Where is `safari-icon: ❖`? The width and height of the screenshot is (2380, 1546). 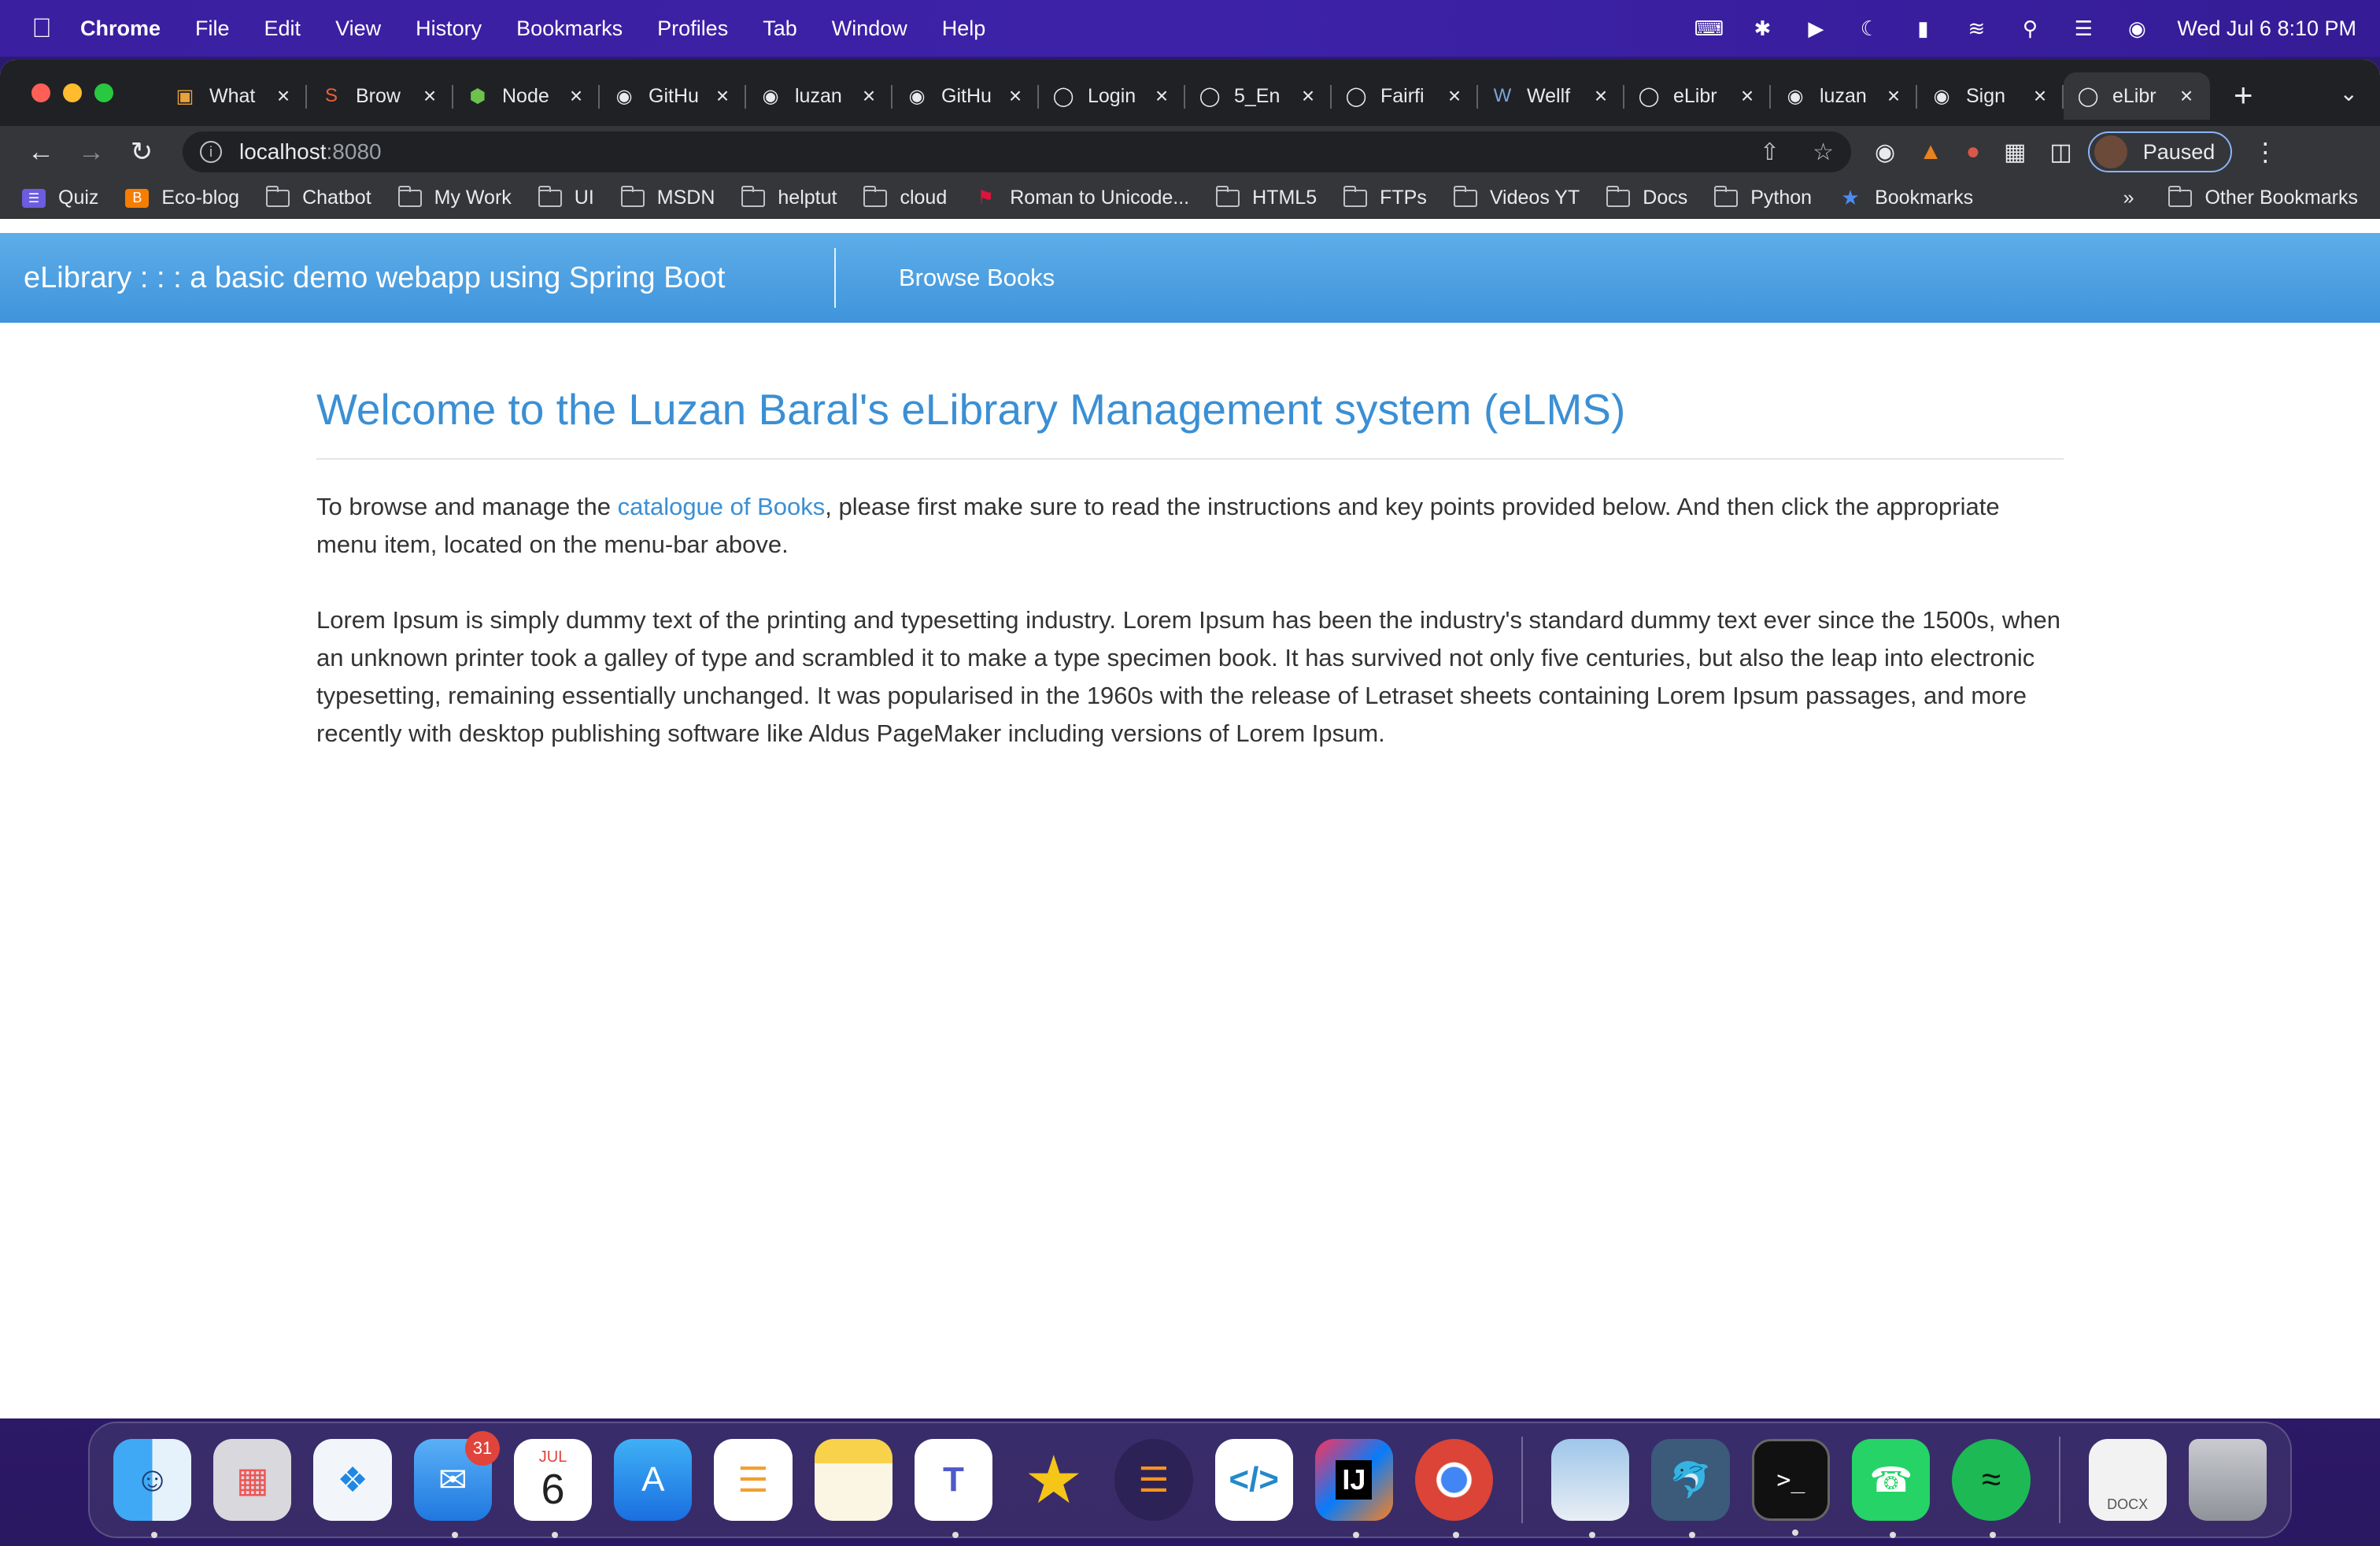
safari-icon: ❖ is located at coordinates (352, 1480).